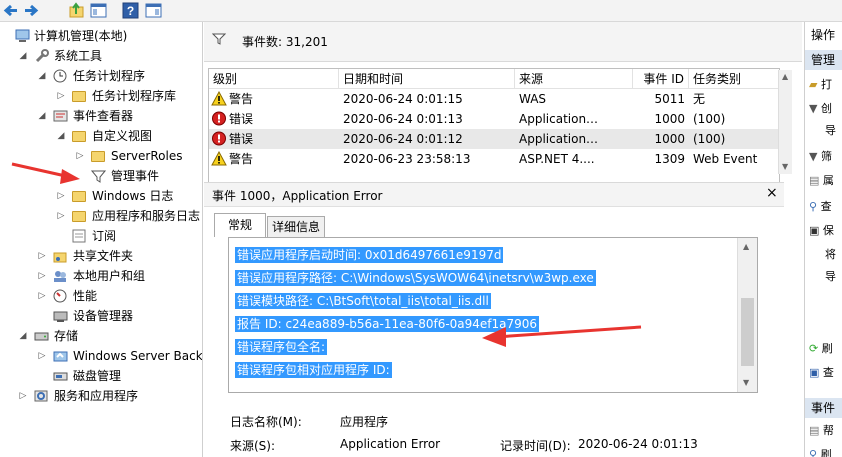  Describe the element at coordinates (11, 10) in the screenshot. I see `back-arrow-icon` at that location.